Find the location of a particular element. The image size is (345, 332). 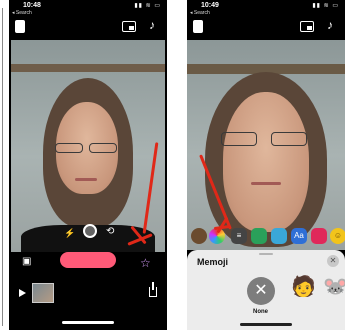

page-divider is located at coordinates (2, 167).